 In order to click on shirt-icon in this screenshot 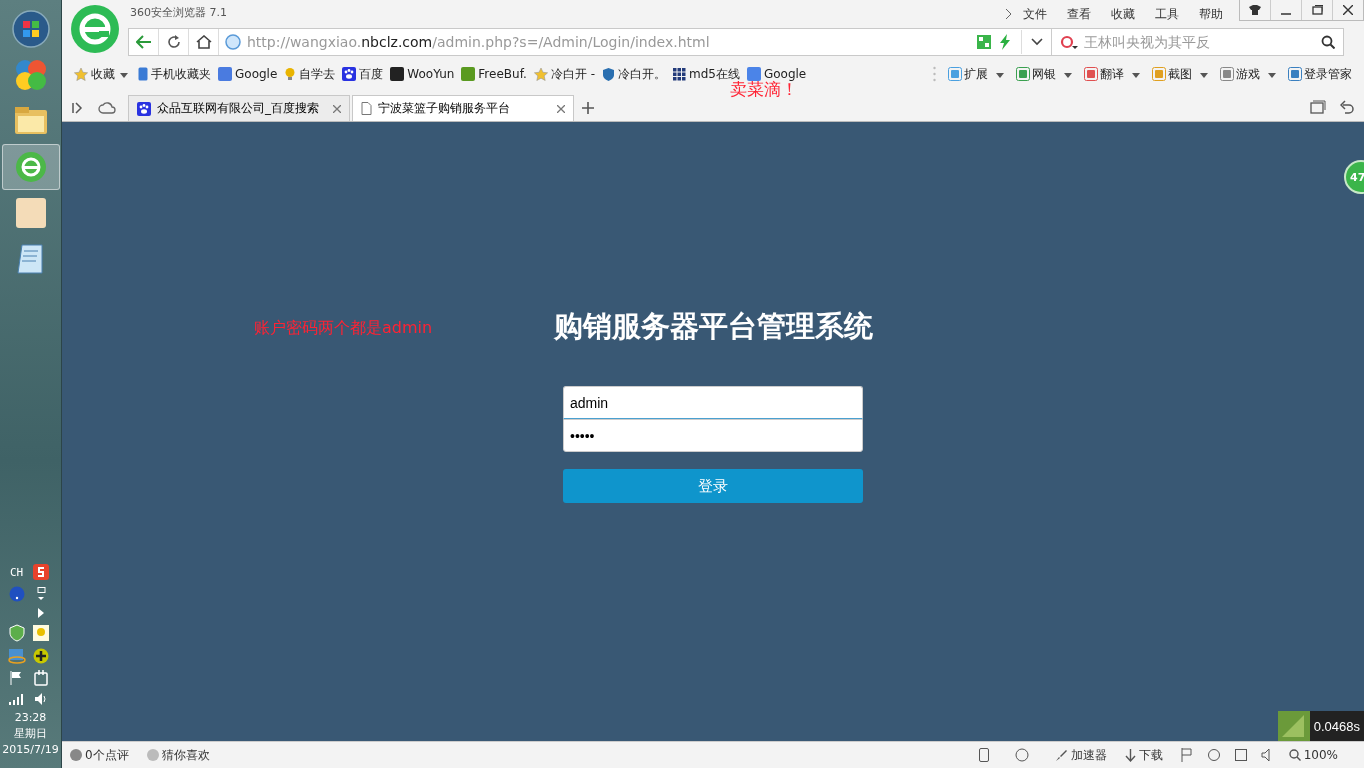, I will do `click(1255, 9)`.